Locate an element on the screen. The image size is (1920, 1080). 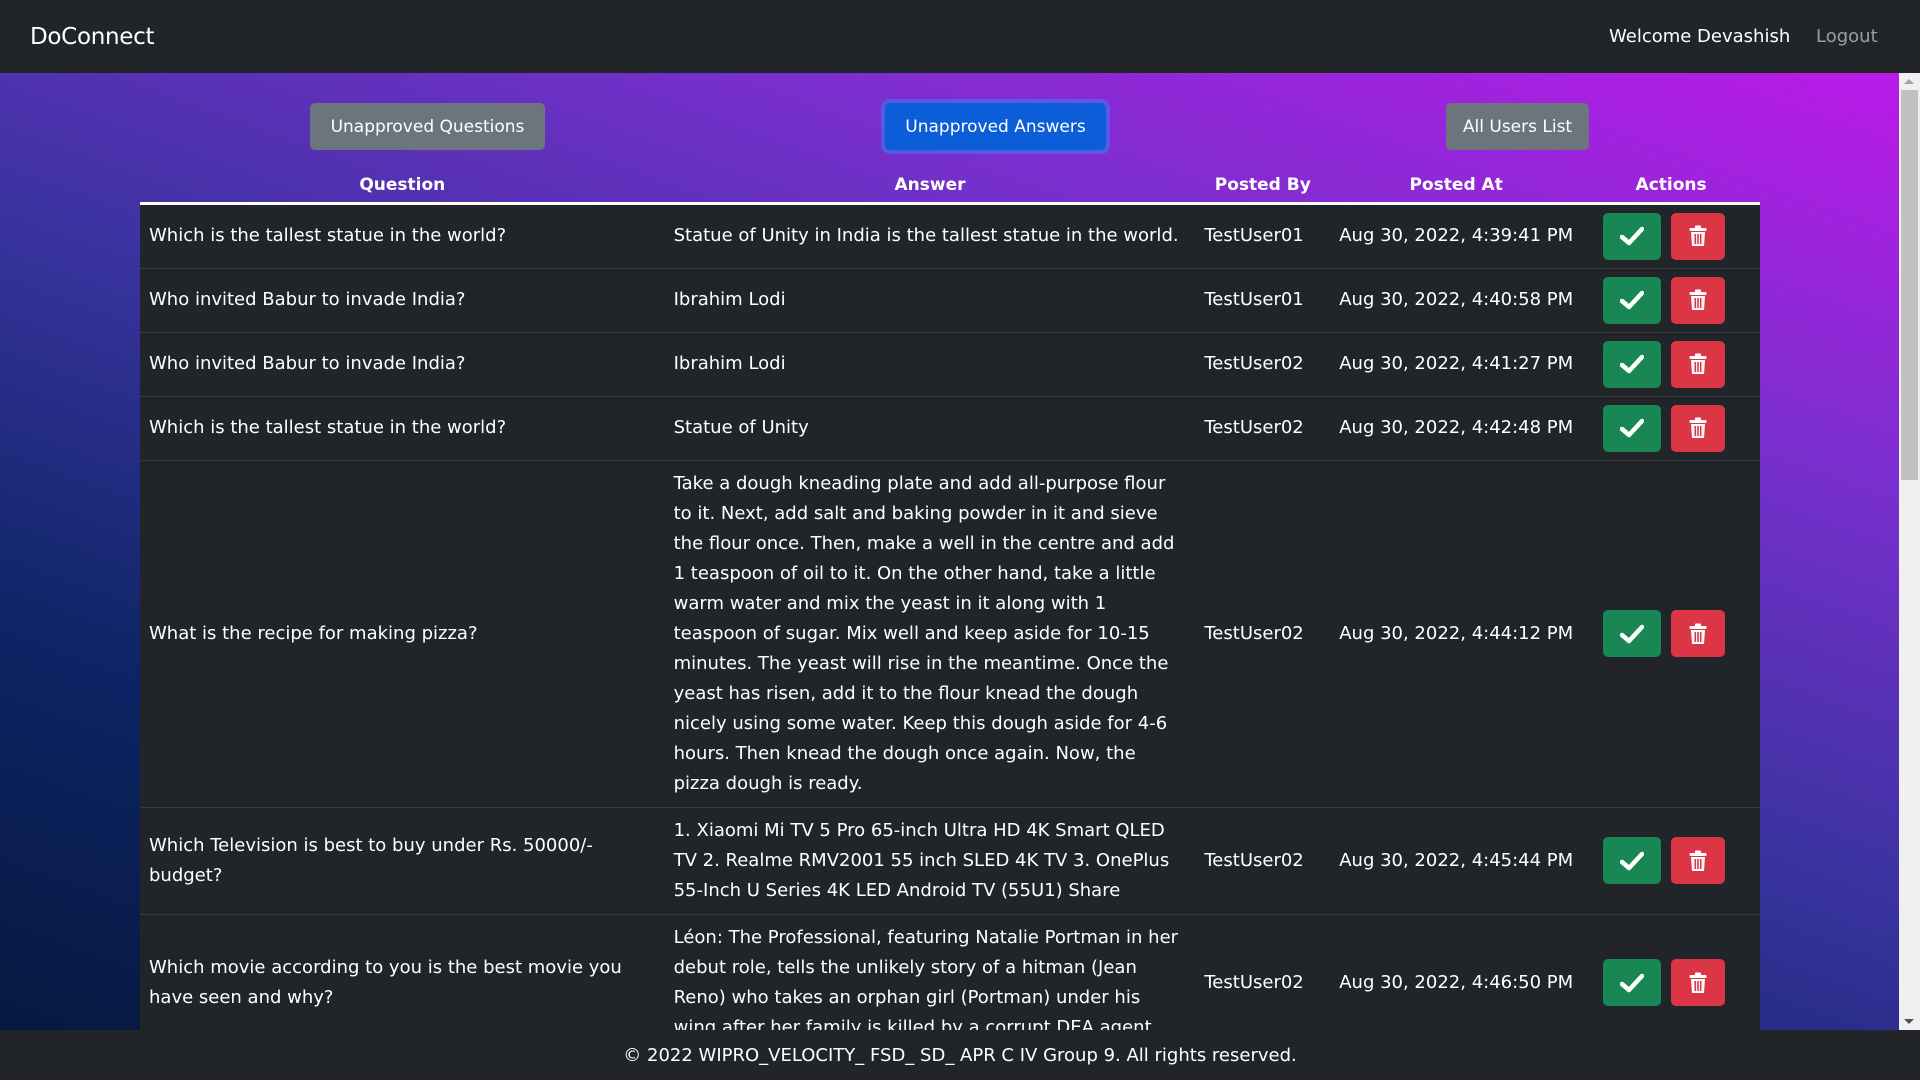
header-posted-at: Posted At is located at coordinates (1456, 186).